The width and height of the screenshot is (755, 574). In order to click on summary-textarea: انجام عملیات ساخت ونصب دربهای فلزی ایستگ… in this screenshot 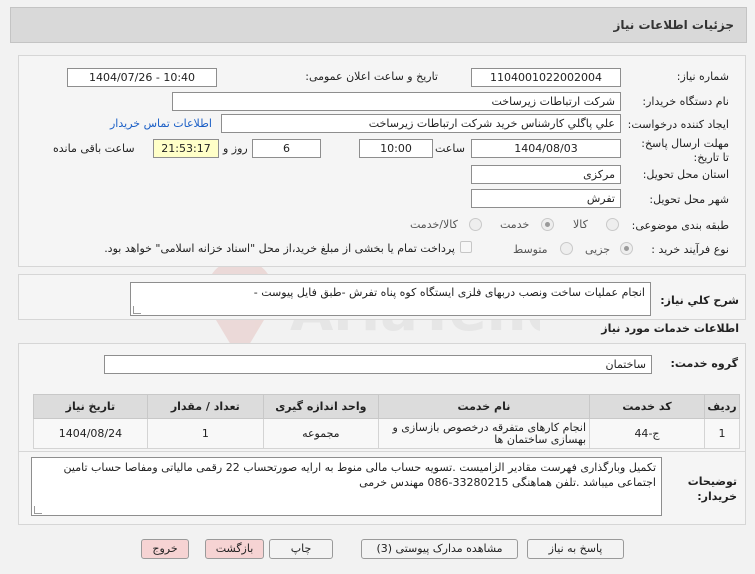, I will do `click(390, 299)`.